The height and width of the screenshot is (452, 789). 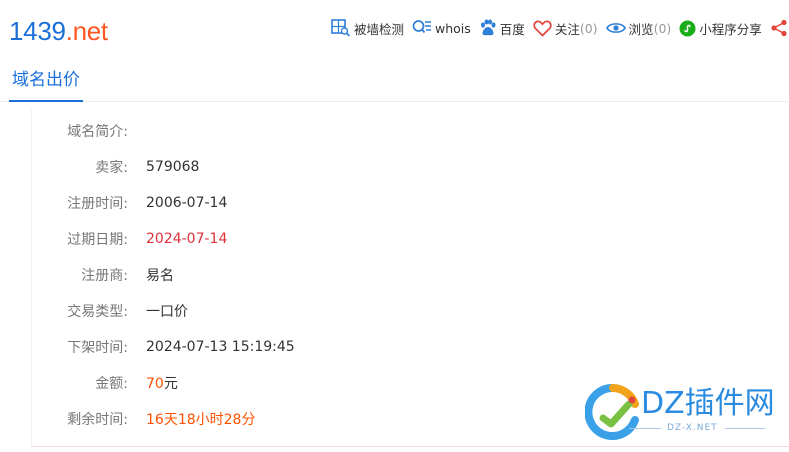 What do you see at coordinates (111, 384) in the screenshot?
I see `price-label: 金额:` at bounding box center [111, 384].